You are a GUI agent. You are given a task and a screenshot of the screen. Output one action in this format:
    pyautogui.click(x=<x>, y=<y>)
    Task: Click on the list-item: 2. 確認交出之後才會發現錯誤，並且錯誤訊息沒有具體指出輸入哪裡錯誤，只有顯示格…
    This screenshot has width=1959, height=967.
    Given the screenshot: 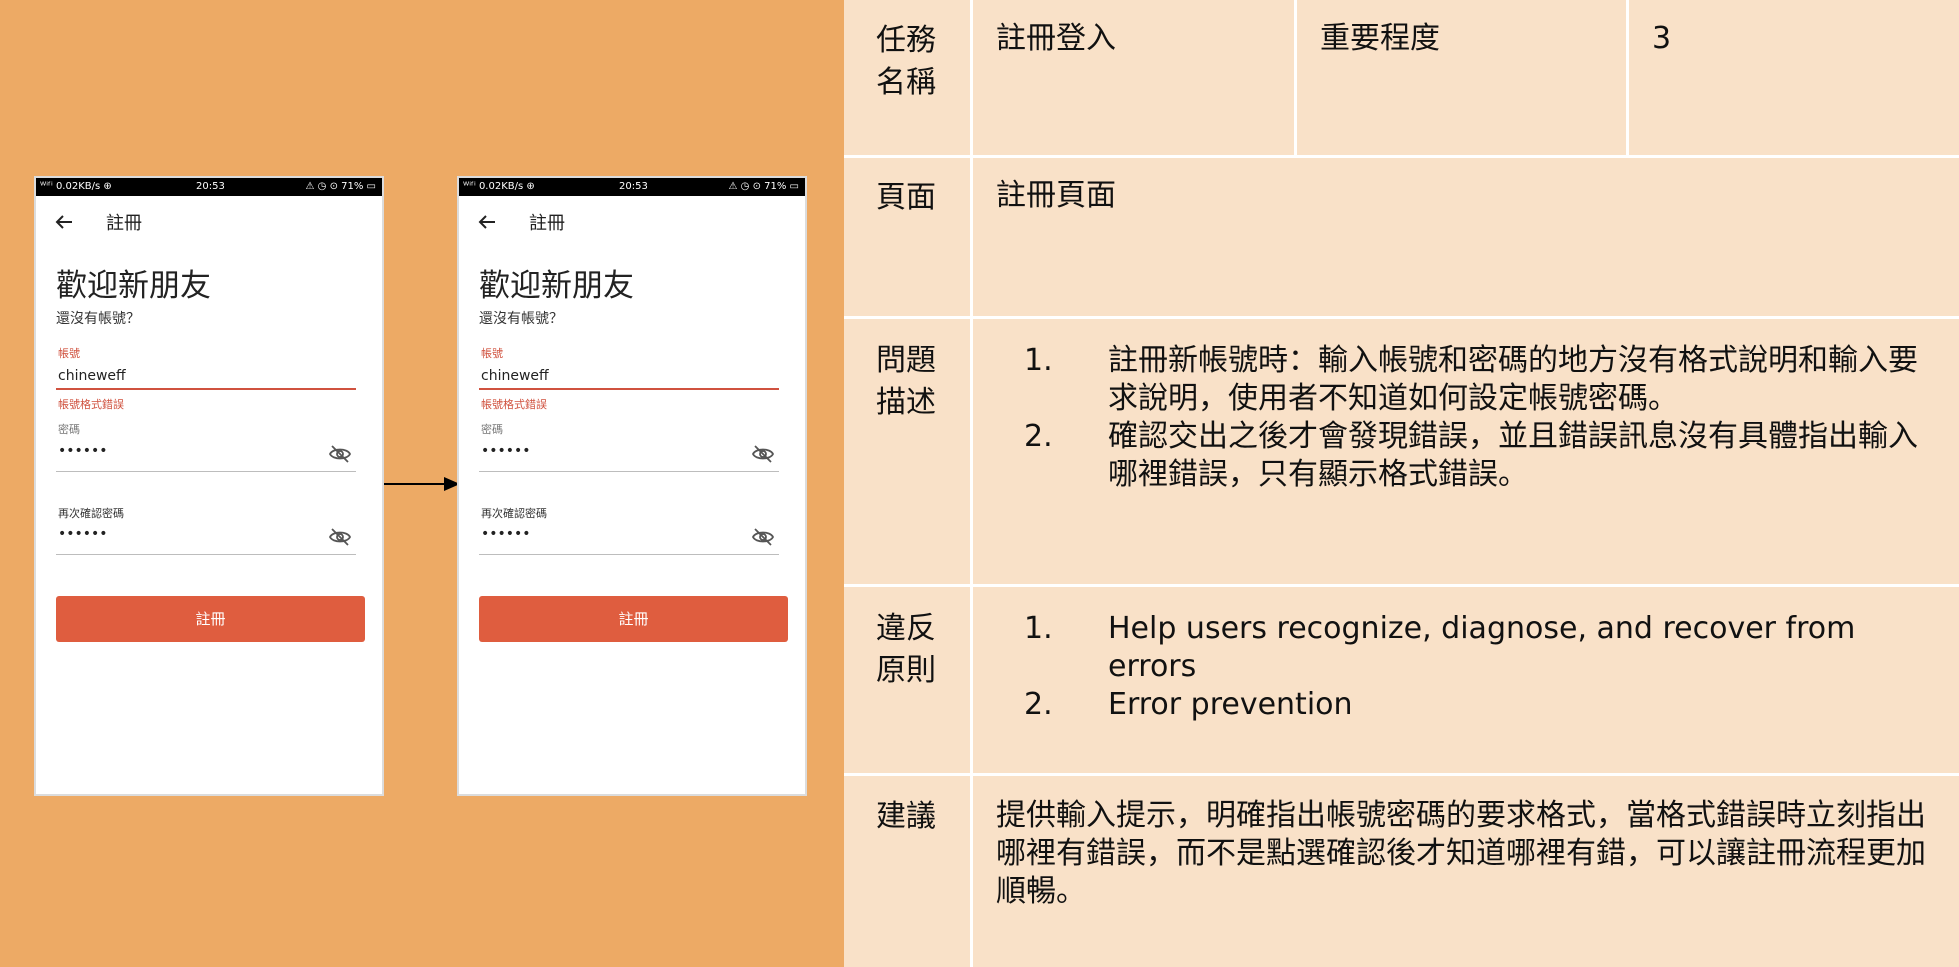 What is the action you would take?
    pyautogui.click(x=1484, y=456)
    